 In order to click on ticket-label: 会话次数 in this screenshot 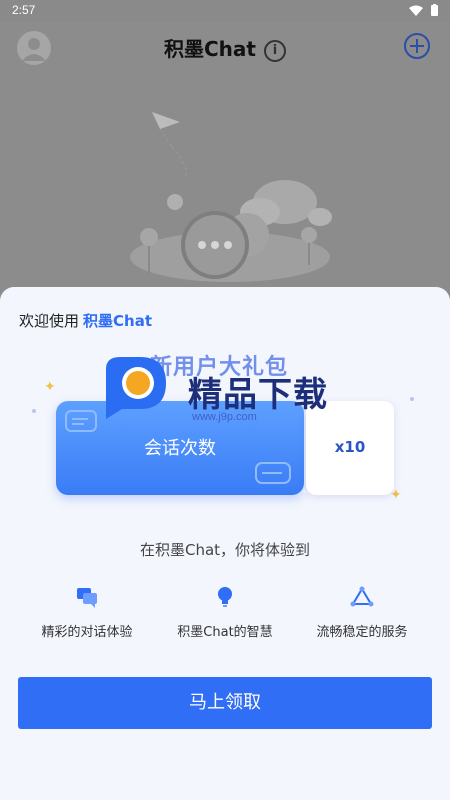, I will do `click(180, 448)`.